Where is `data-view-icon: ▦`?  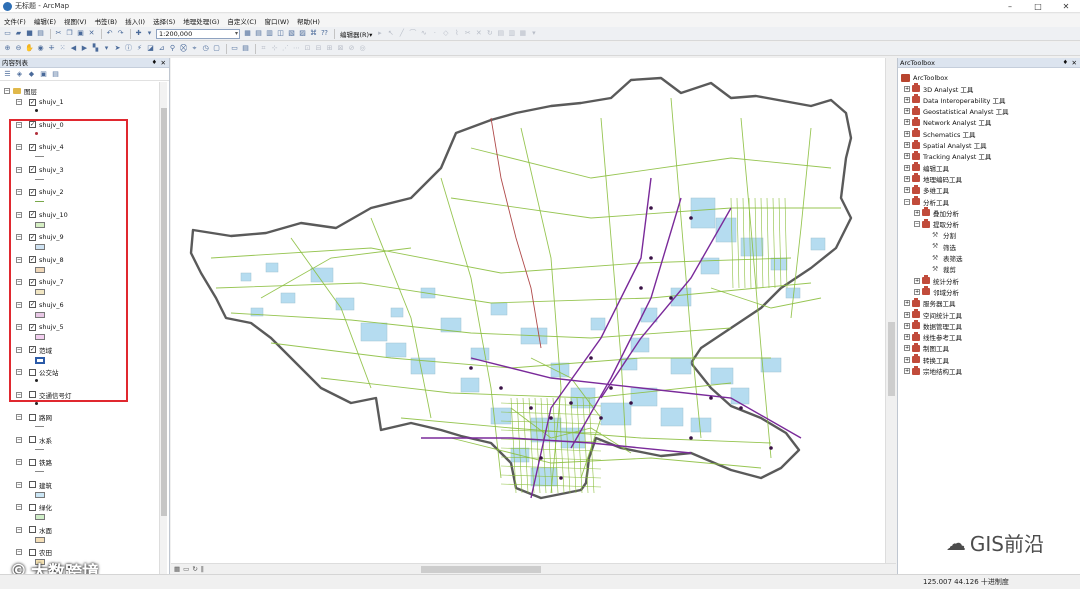
data-view-icon: ▦ is located at coordinates (177, 569).